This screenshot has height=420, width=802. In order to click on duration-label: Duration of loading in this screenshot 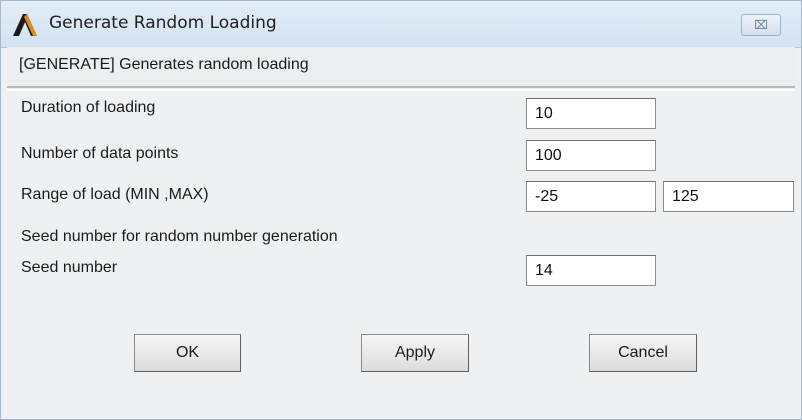, I will do `click(88, 107)`.